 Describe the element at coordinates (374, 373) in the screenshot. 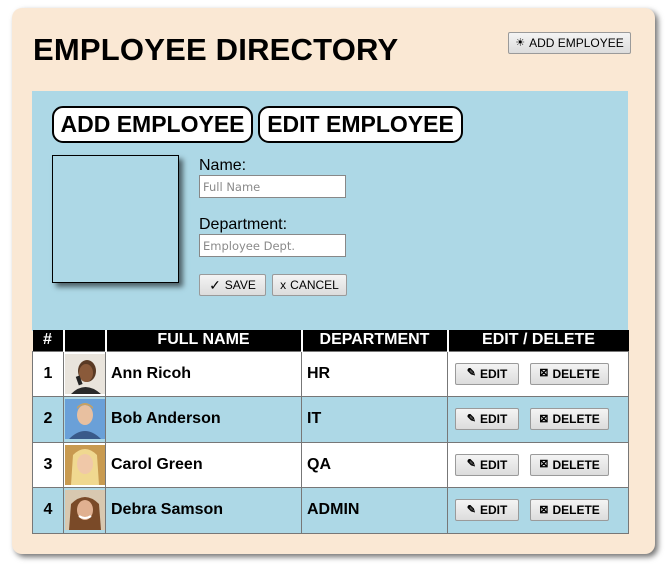

I see `employee-department: HR` at that location.